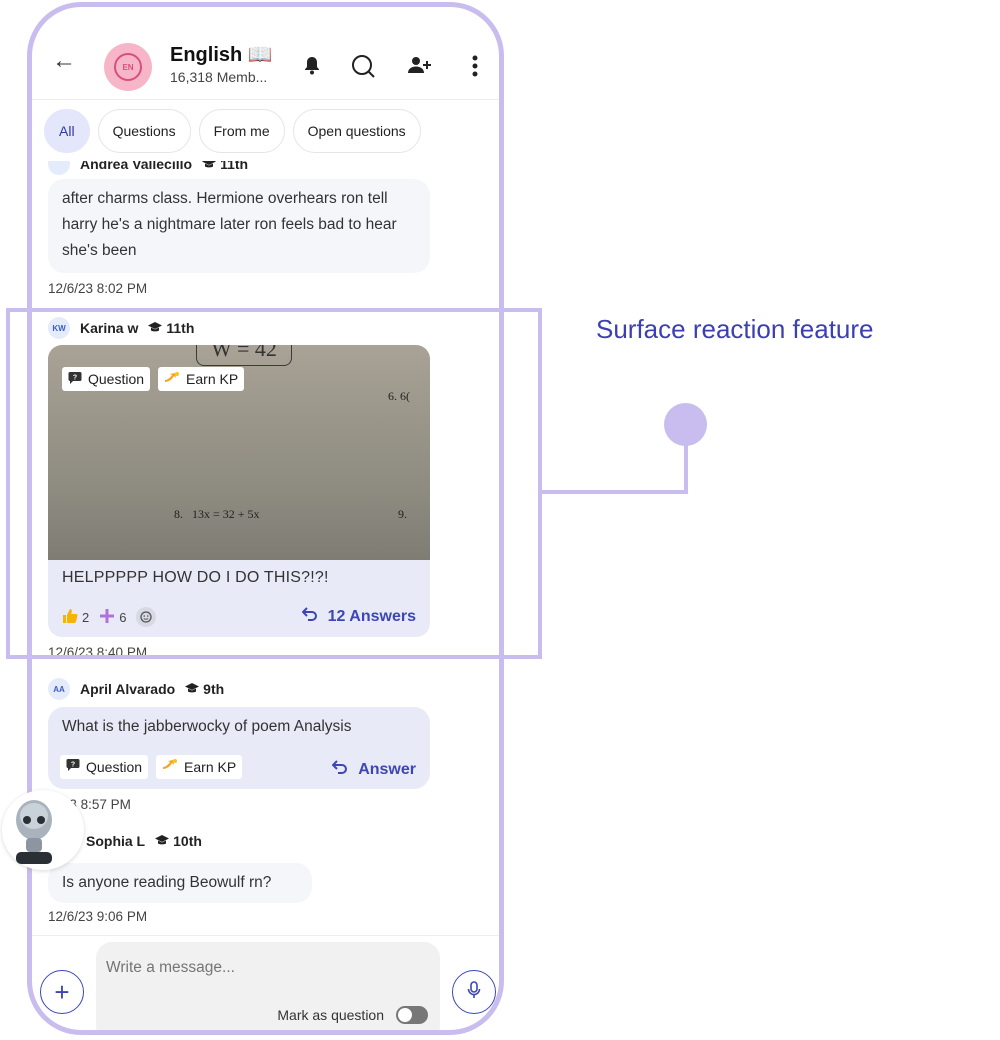 This screenshot has height=1040, width=1000. What do you see at coordinates (128, 689) in the screenshot?
I see `author-name: April Alvarado` at bounding box center [128, 689].